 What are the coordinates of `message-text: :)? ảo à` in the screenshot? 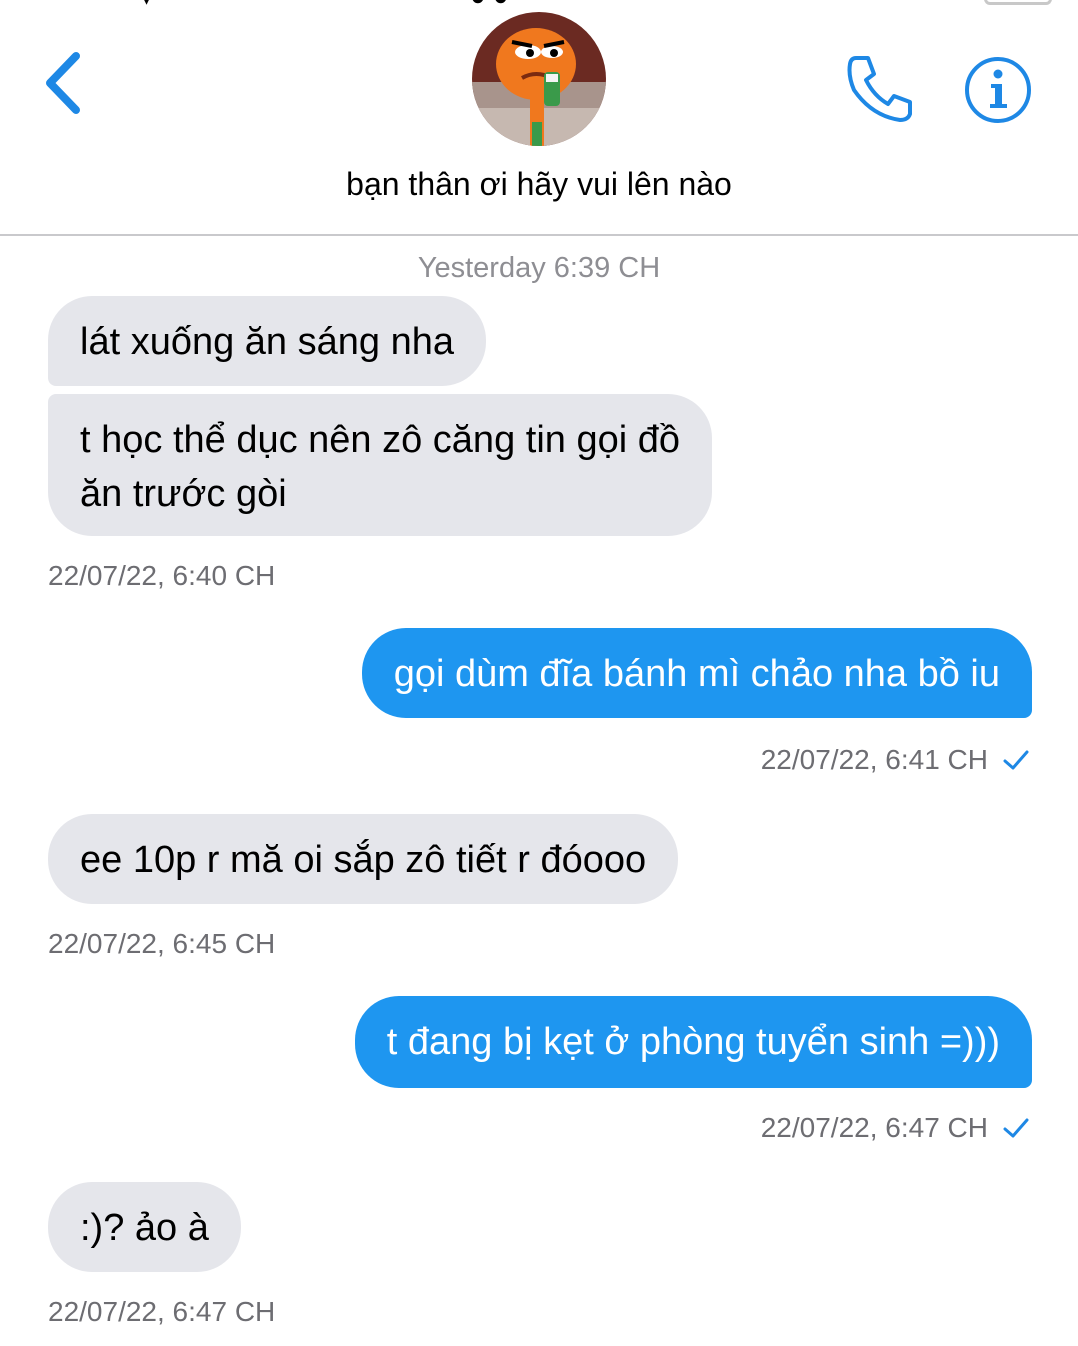 It's located at (144, 1228).